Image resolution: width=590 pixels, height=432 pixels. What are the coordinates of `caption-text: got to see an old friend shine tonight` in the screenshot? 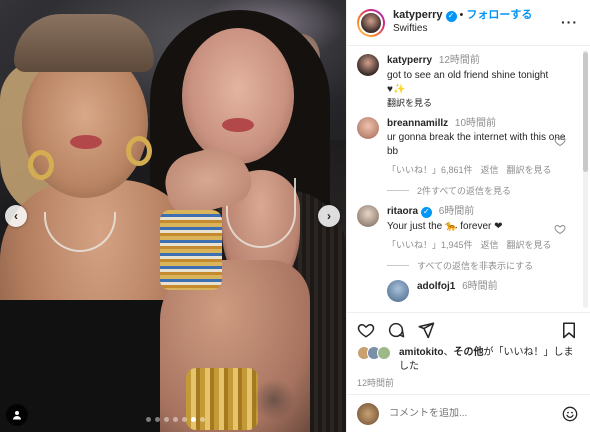 It's located at (468, 75).